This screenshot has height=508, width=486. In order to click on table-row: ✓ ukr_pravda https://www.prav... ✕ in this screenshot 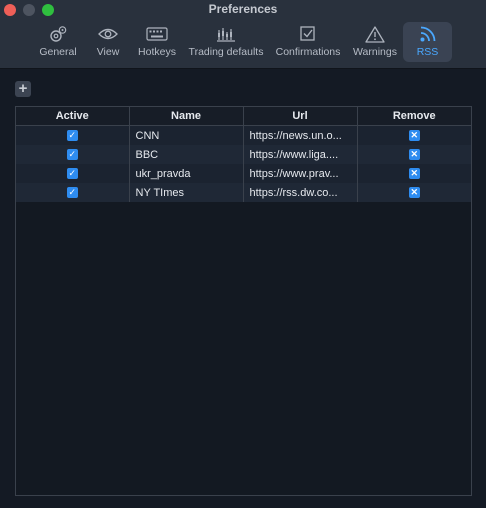, I will do `click(243, 173)`.